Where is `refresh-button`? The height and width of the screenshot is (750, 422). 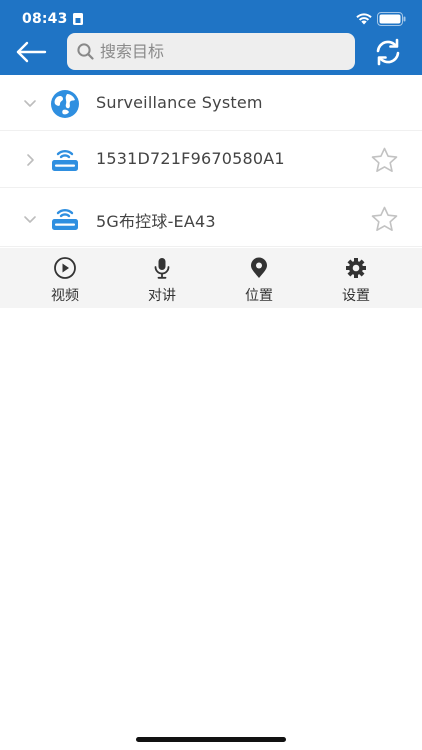 refresh-button is located at coordinates (388, 52).